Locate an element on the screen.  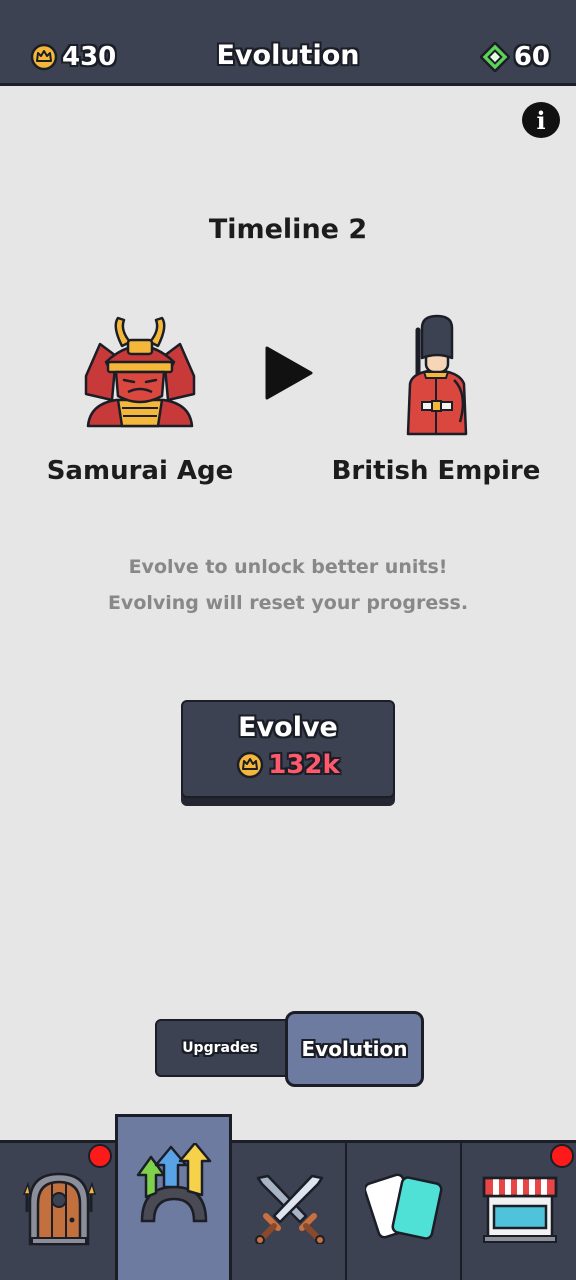
tab-upgrades-label: Upgrades is located at coordinates (220, 1048).